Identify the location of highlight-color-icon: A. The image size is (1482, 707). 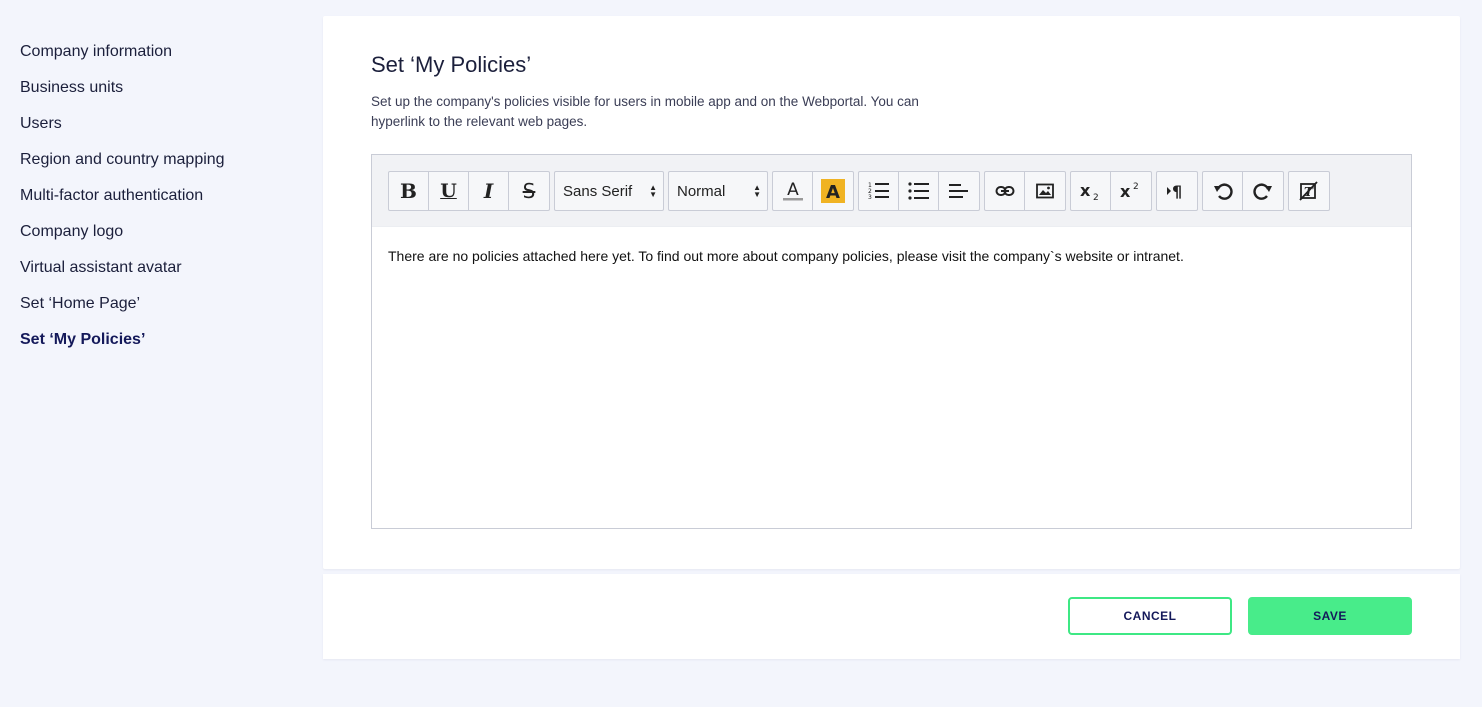
(833, 191).